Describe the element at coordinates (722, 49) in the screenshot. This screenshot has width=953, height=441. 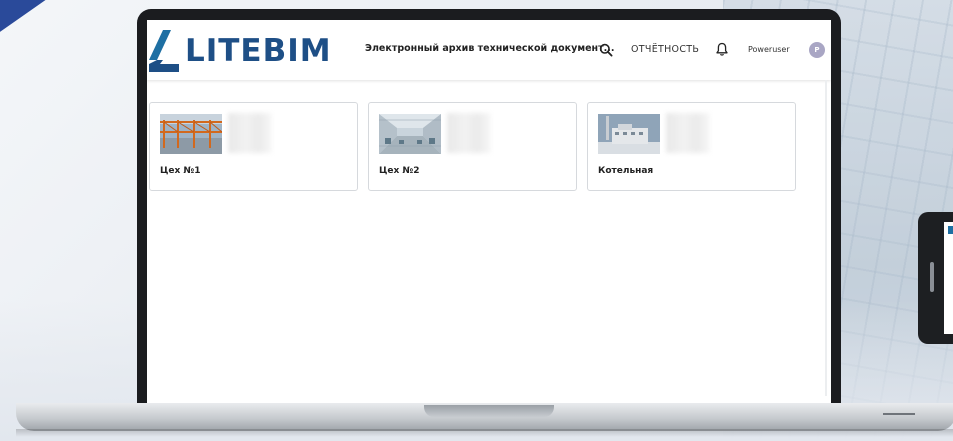
I see `bell-icon` at that location.